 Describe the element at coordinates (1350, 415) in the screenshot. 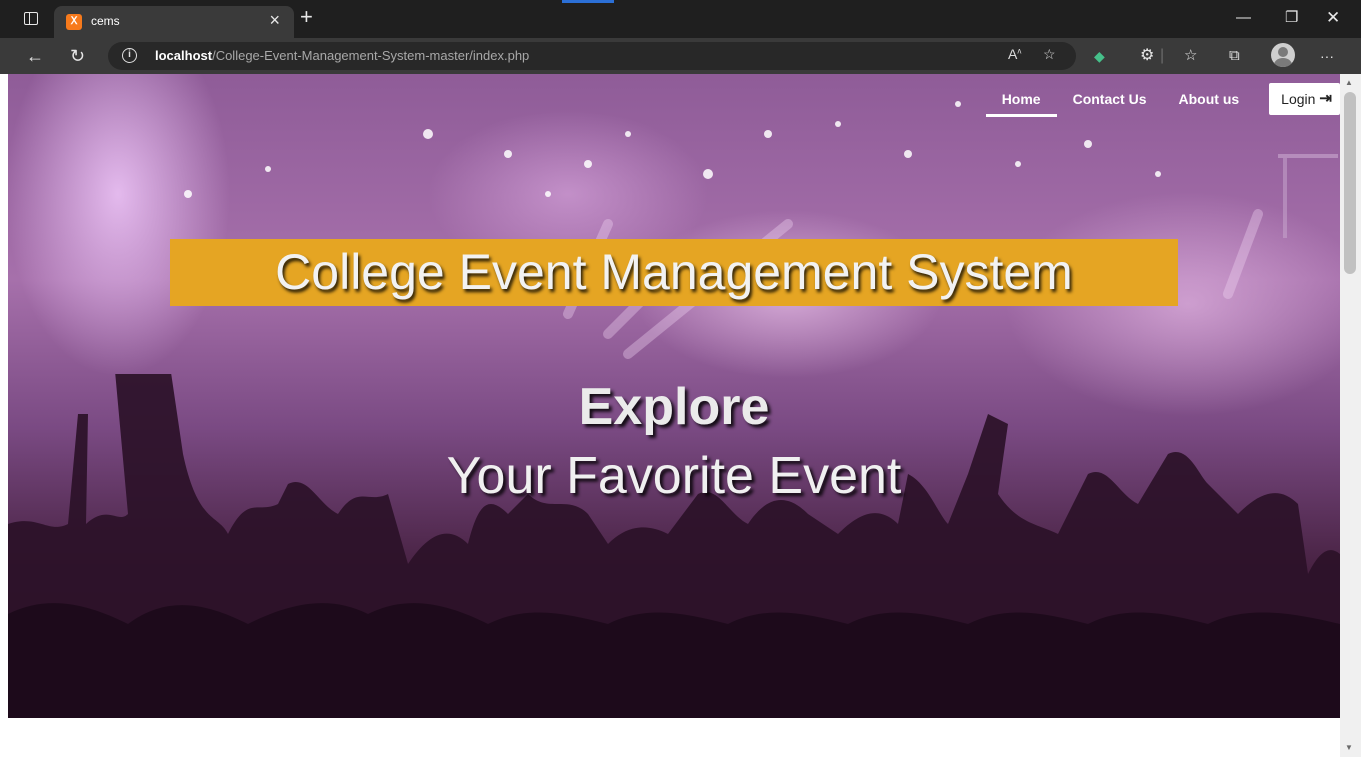

I see `page-scrollbar: ▲ ▼` at that location.